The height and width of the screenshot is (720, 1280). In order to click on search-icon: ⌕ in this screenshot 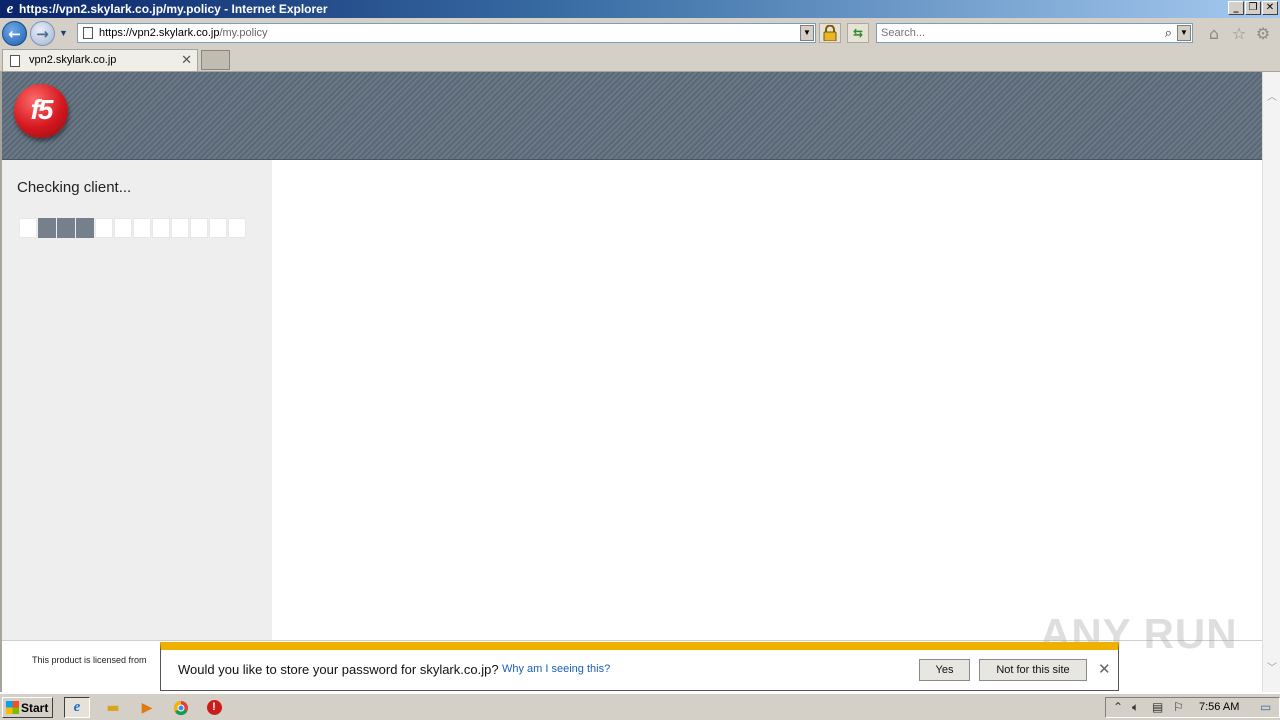, I will do `click(1168, 33)`.